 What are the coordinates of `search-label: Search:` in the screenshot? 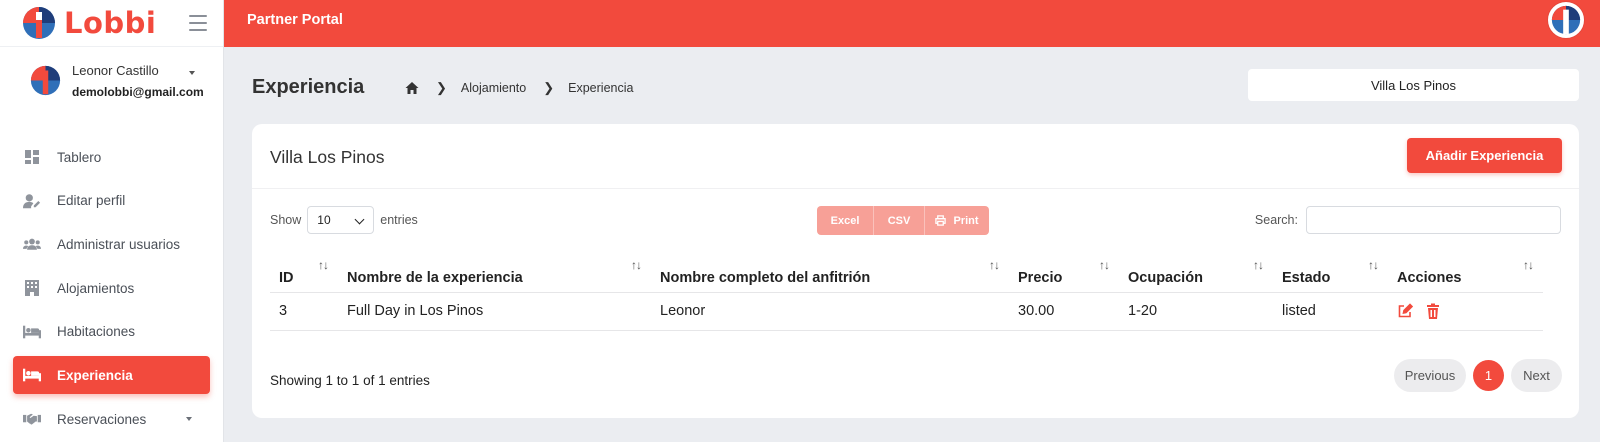 It's located at (1276, 220).